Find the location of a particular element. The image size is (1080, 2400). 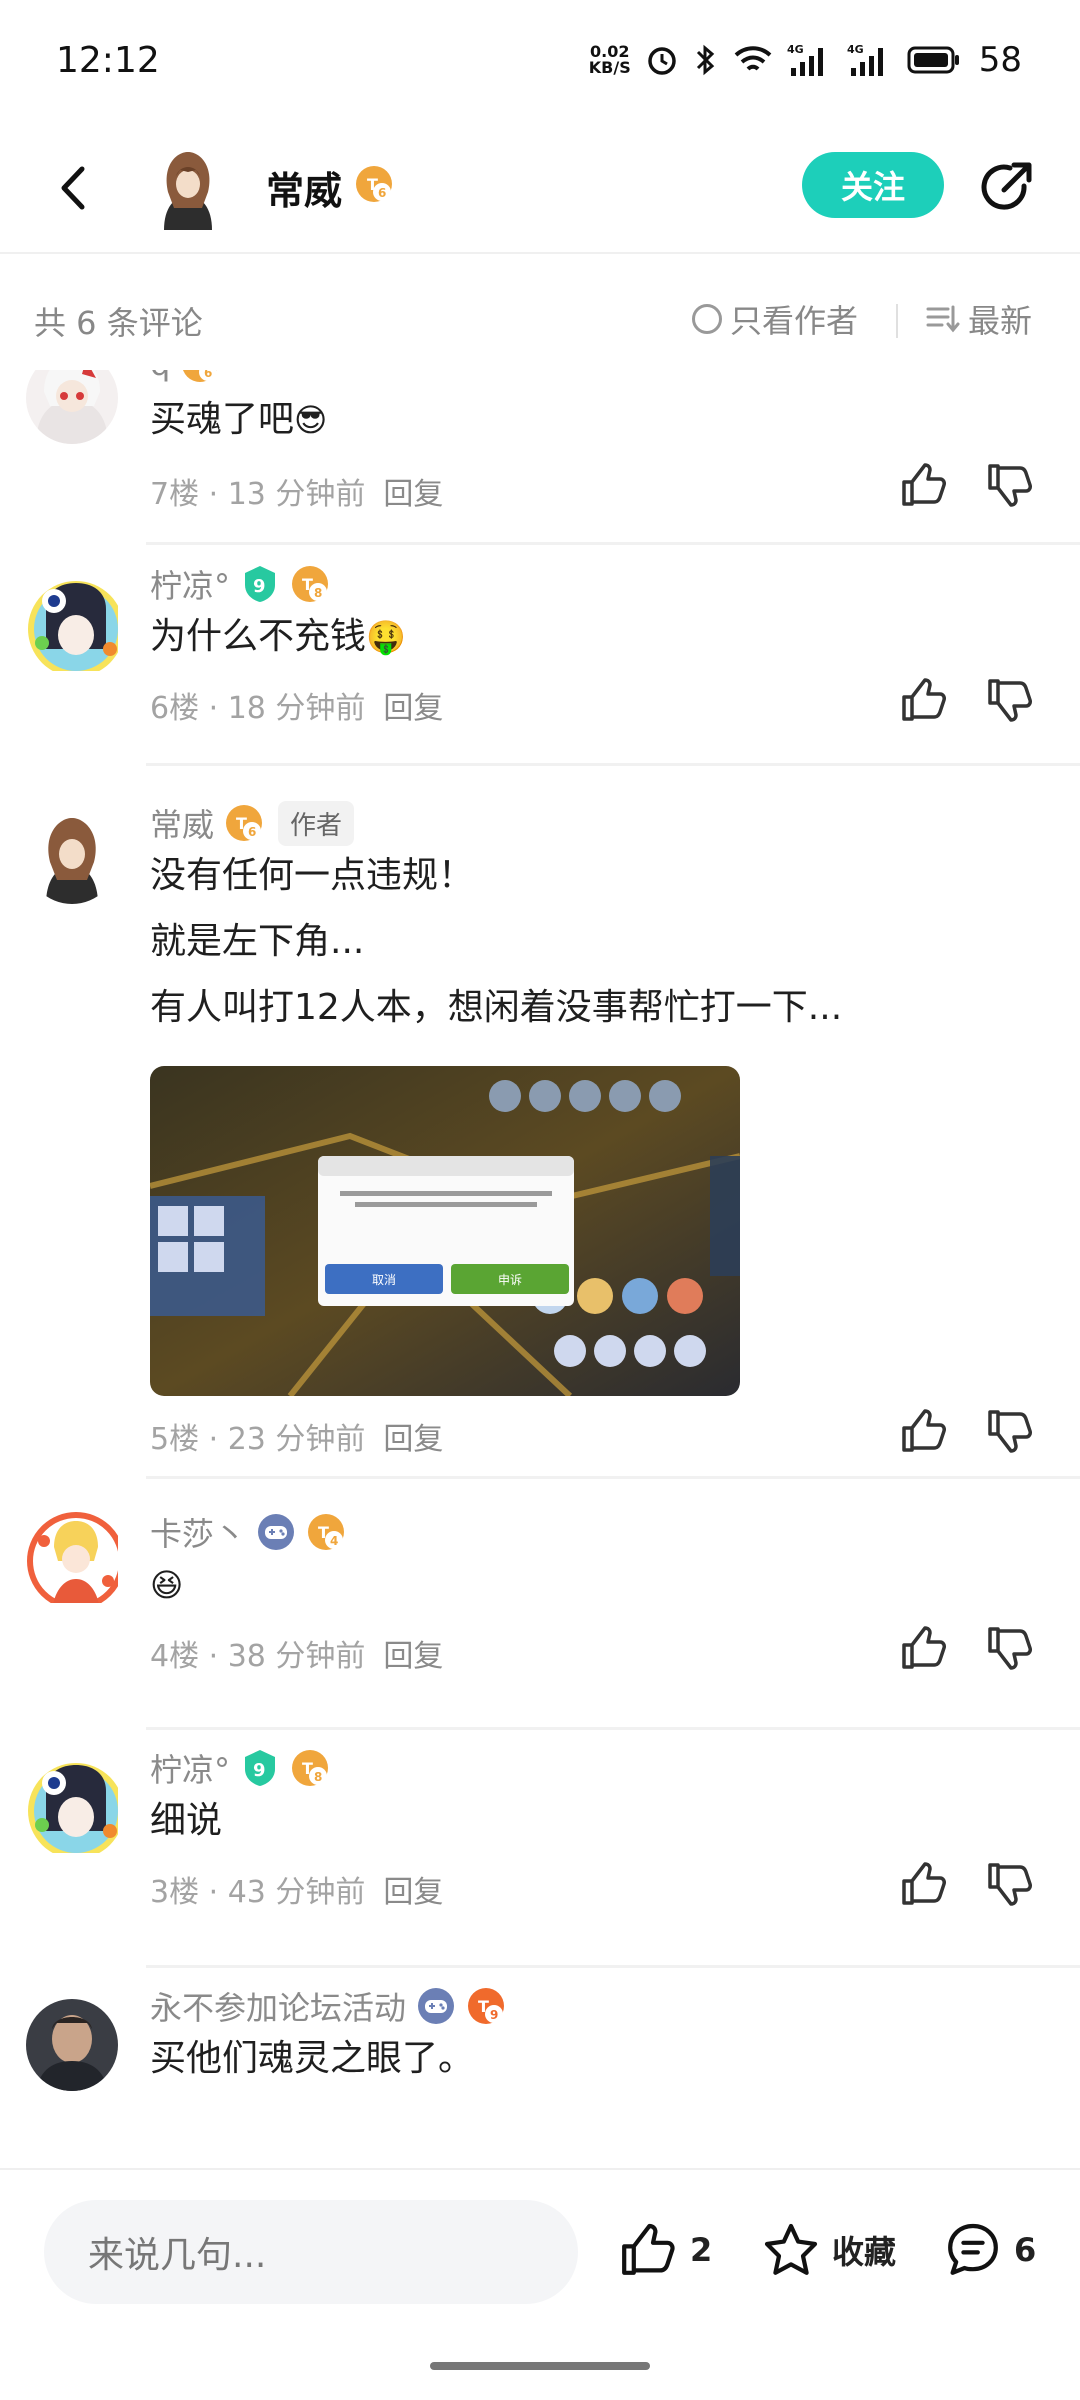

chevron-left-icon is located at coordinates (73, 188).